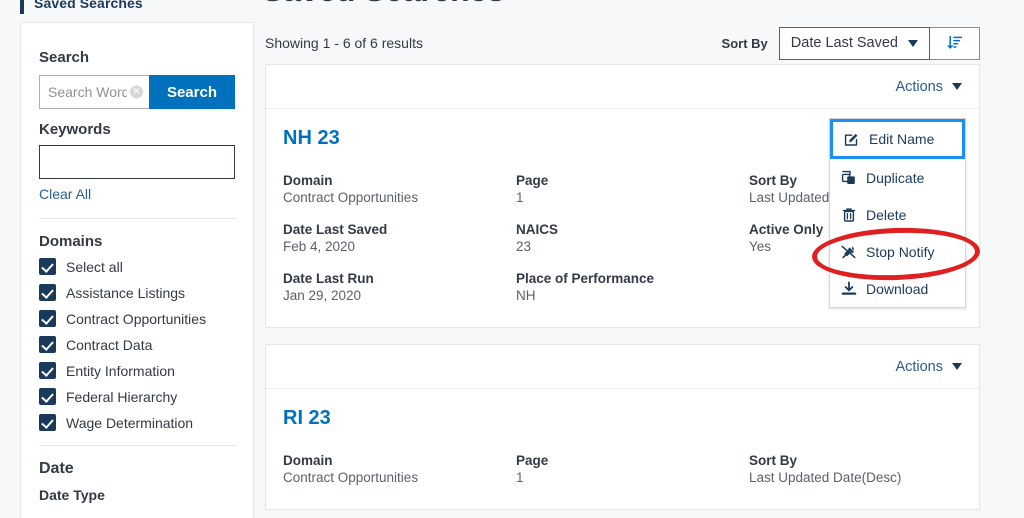  What do you see at coordinates (22, 7) in the screenshot?
I see `active-nav-indicator` at bounding box center [22, 7].